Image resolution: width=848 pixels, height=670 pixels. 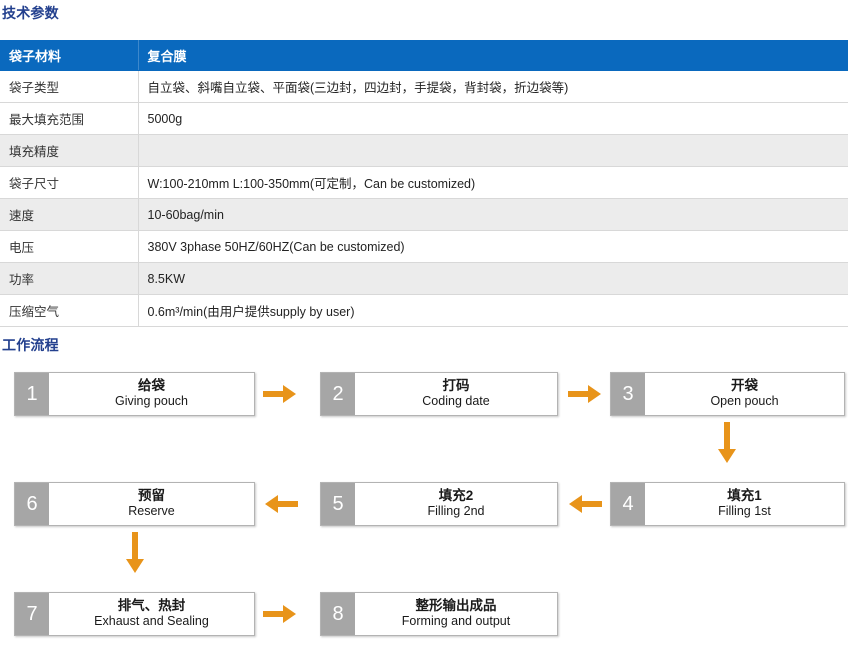 What do you see at coordinates (32, 394) in the screenshot?
I see `flow-step-number: 1` at bounding box center [32, 394].